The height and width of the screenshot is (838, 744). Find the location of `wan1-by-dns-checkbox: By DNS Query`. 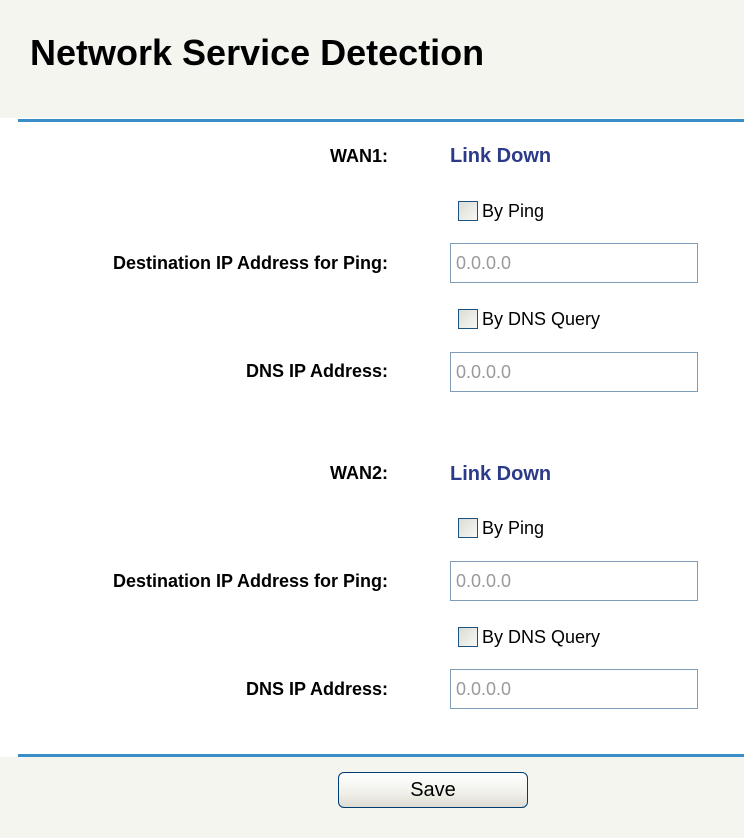

wan1-by-dns-checkbox: By DNS Query is located at coordinates (529, 319).